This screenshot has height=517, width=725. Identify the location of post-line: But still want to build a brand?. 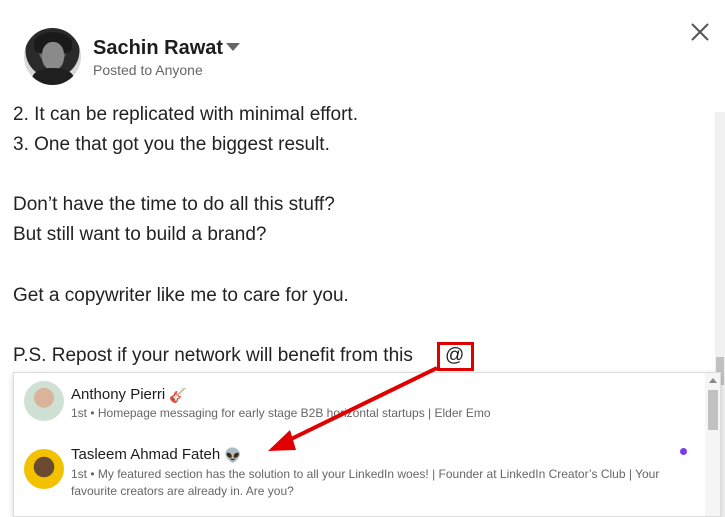
(140, 234).